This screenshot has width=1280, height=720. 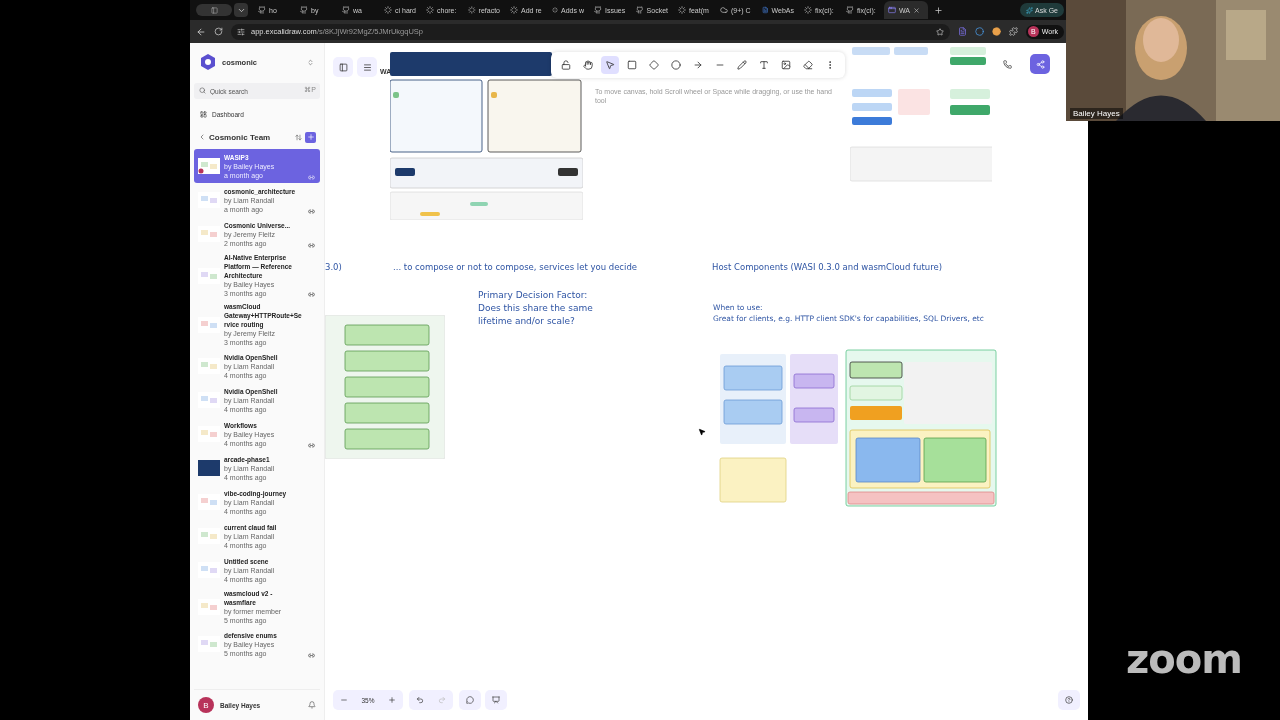 I want to click on new-tab-button, so click(x=938, y=10).